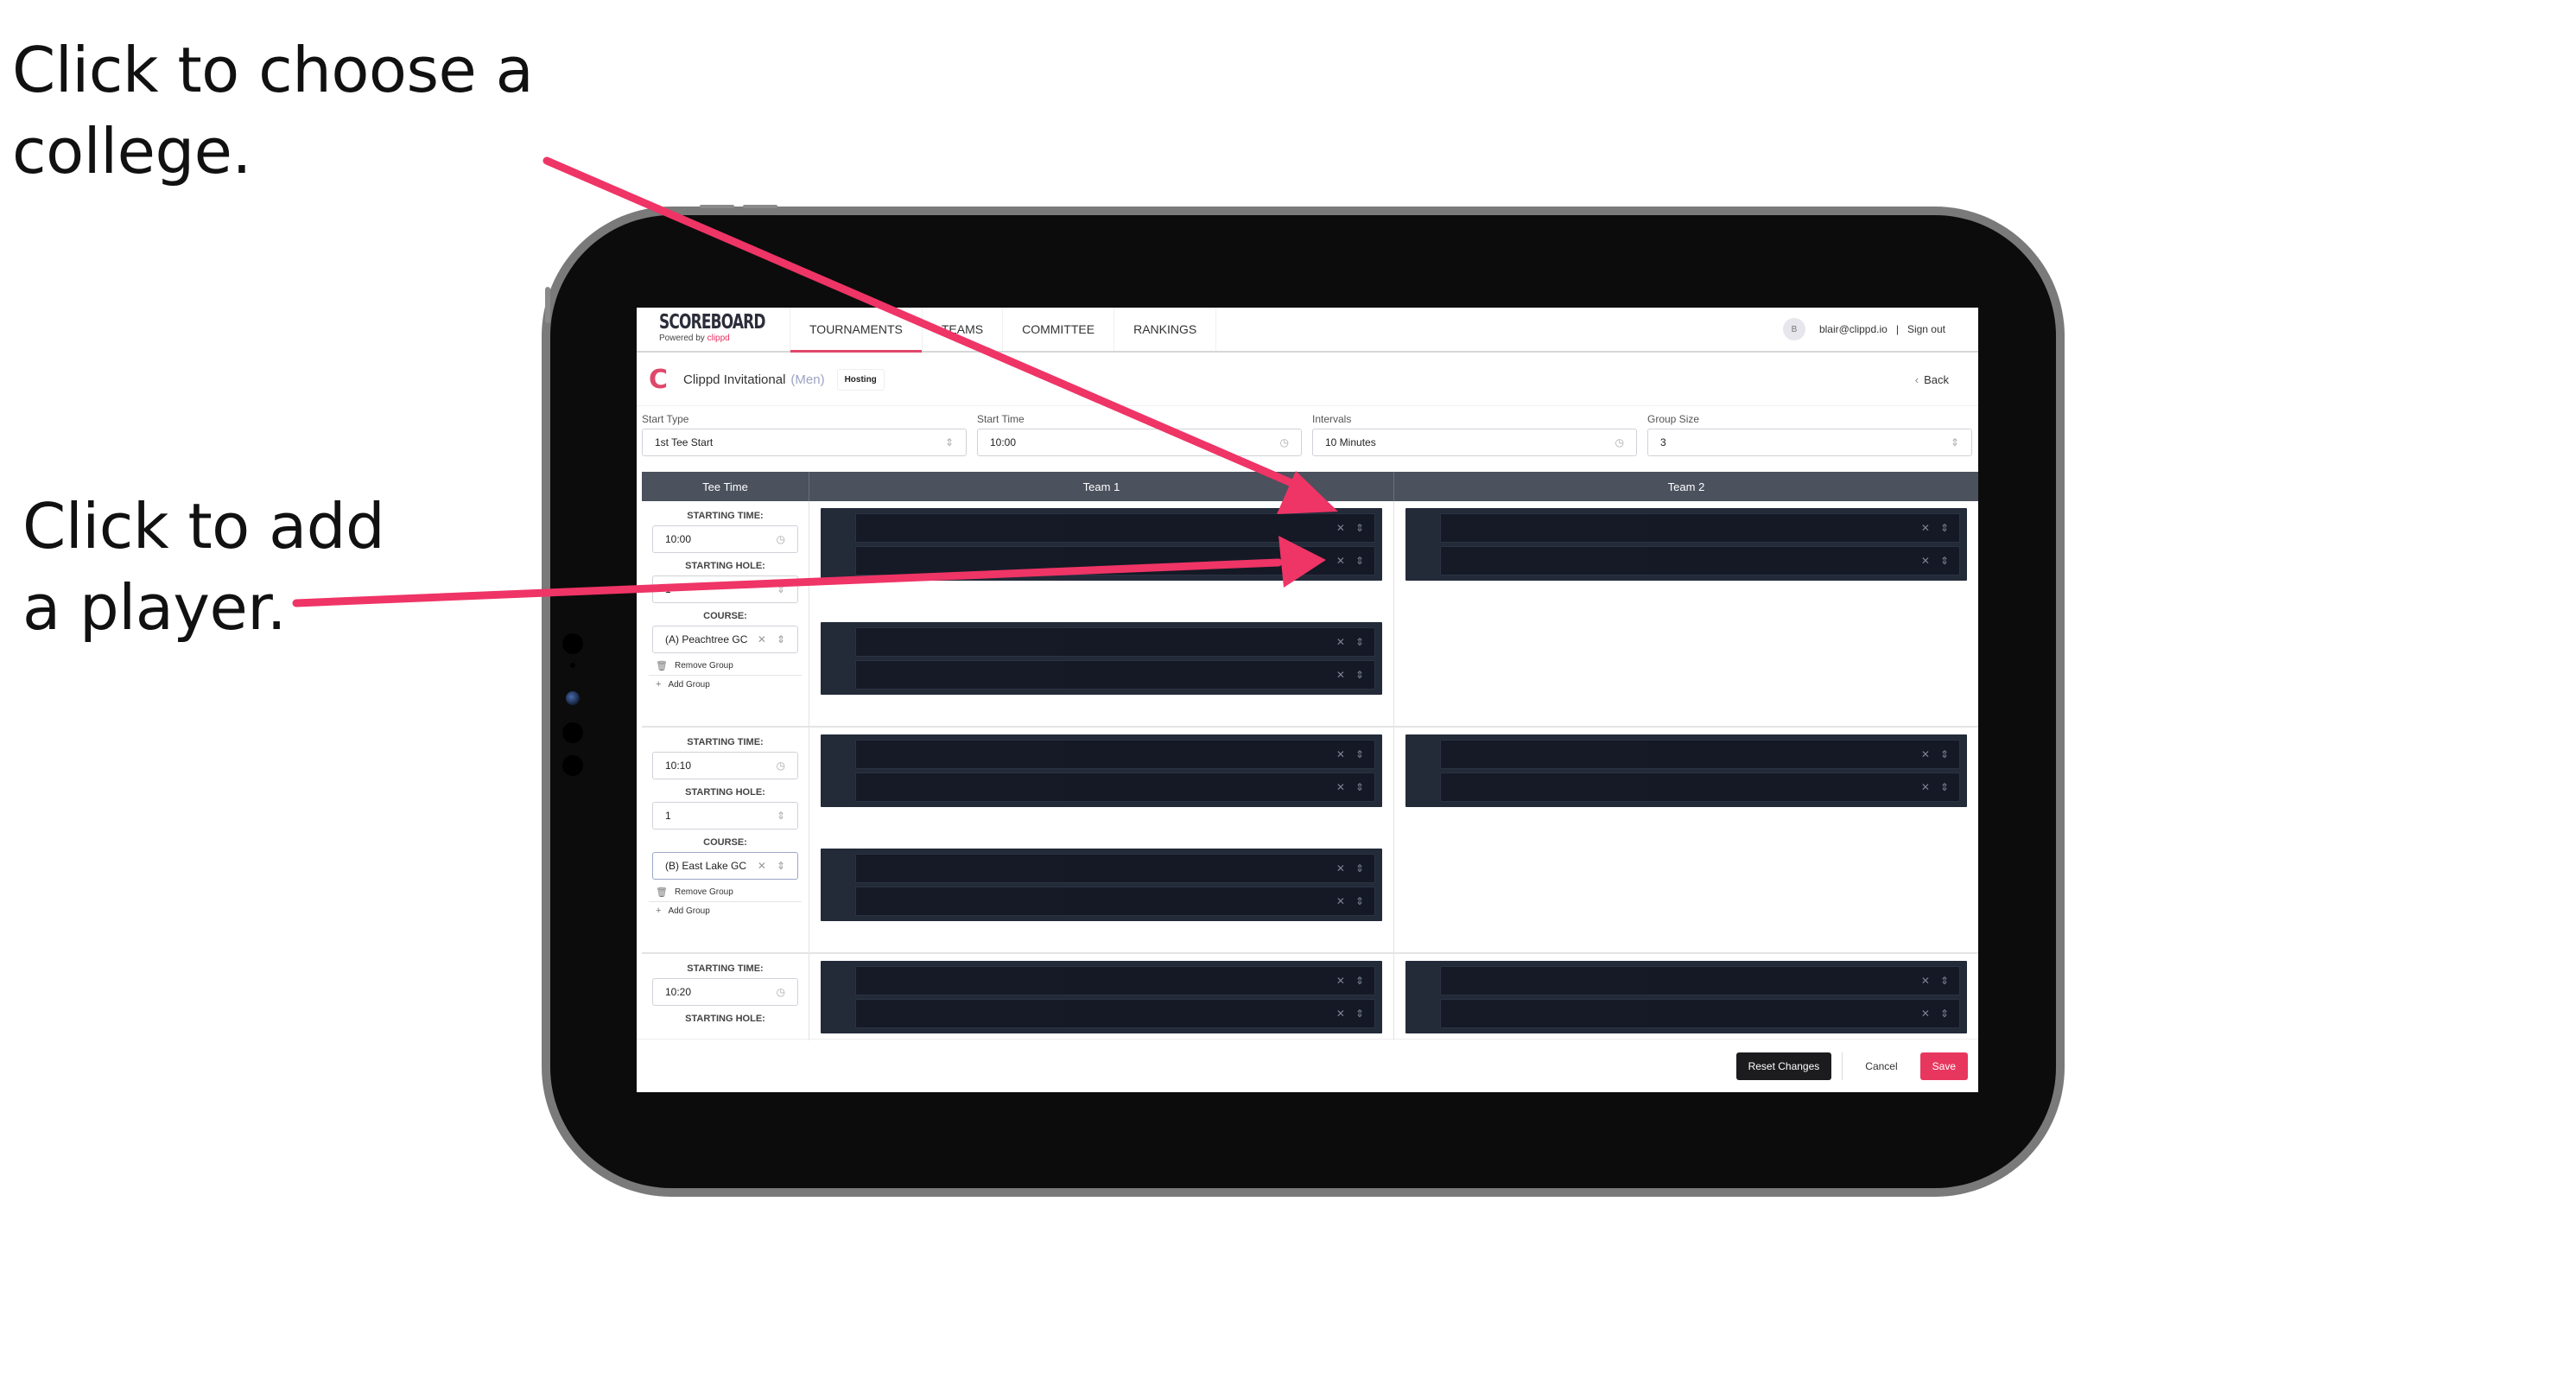 This screenshot has width=2576, height=1386. I want to click on starting-hole-value: 1, so click(668, 589).